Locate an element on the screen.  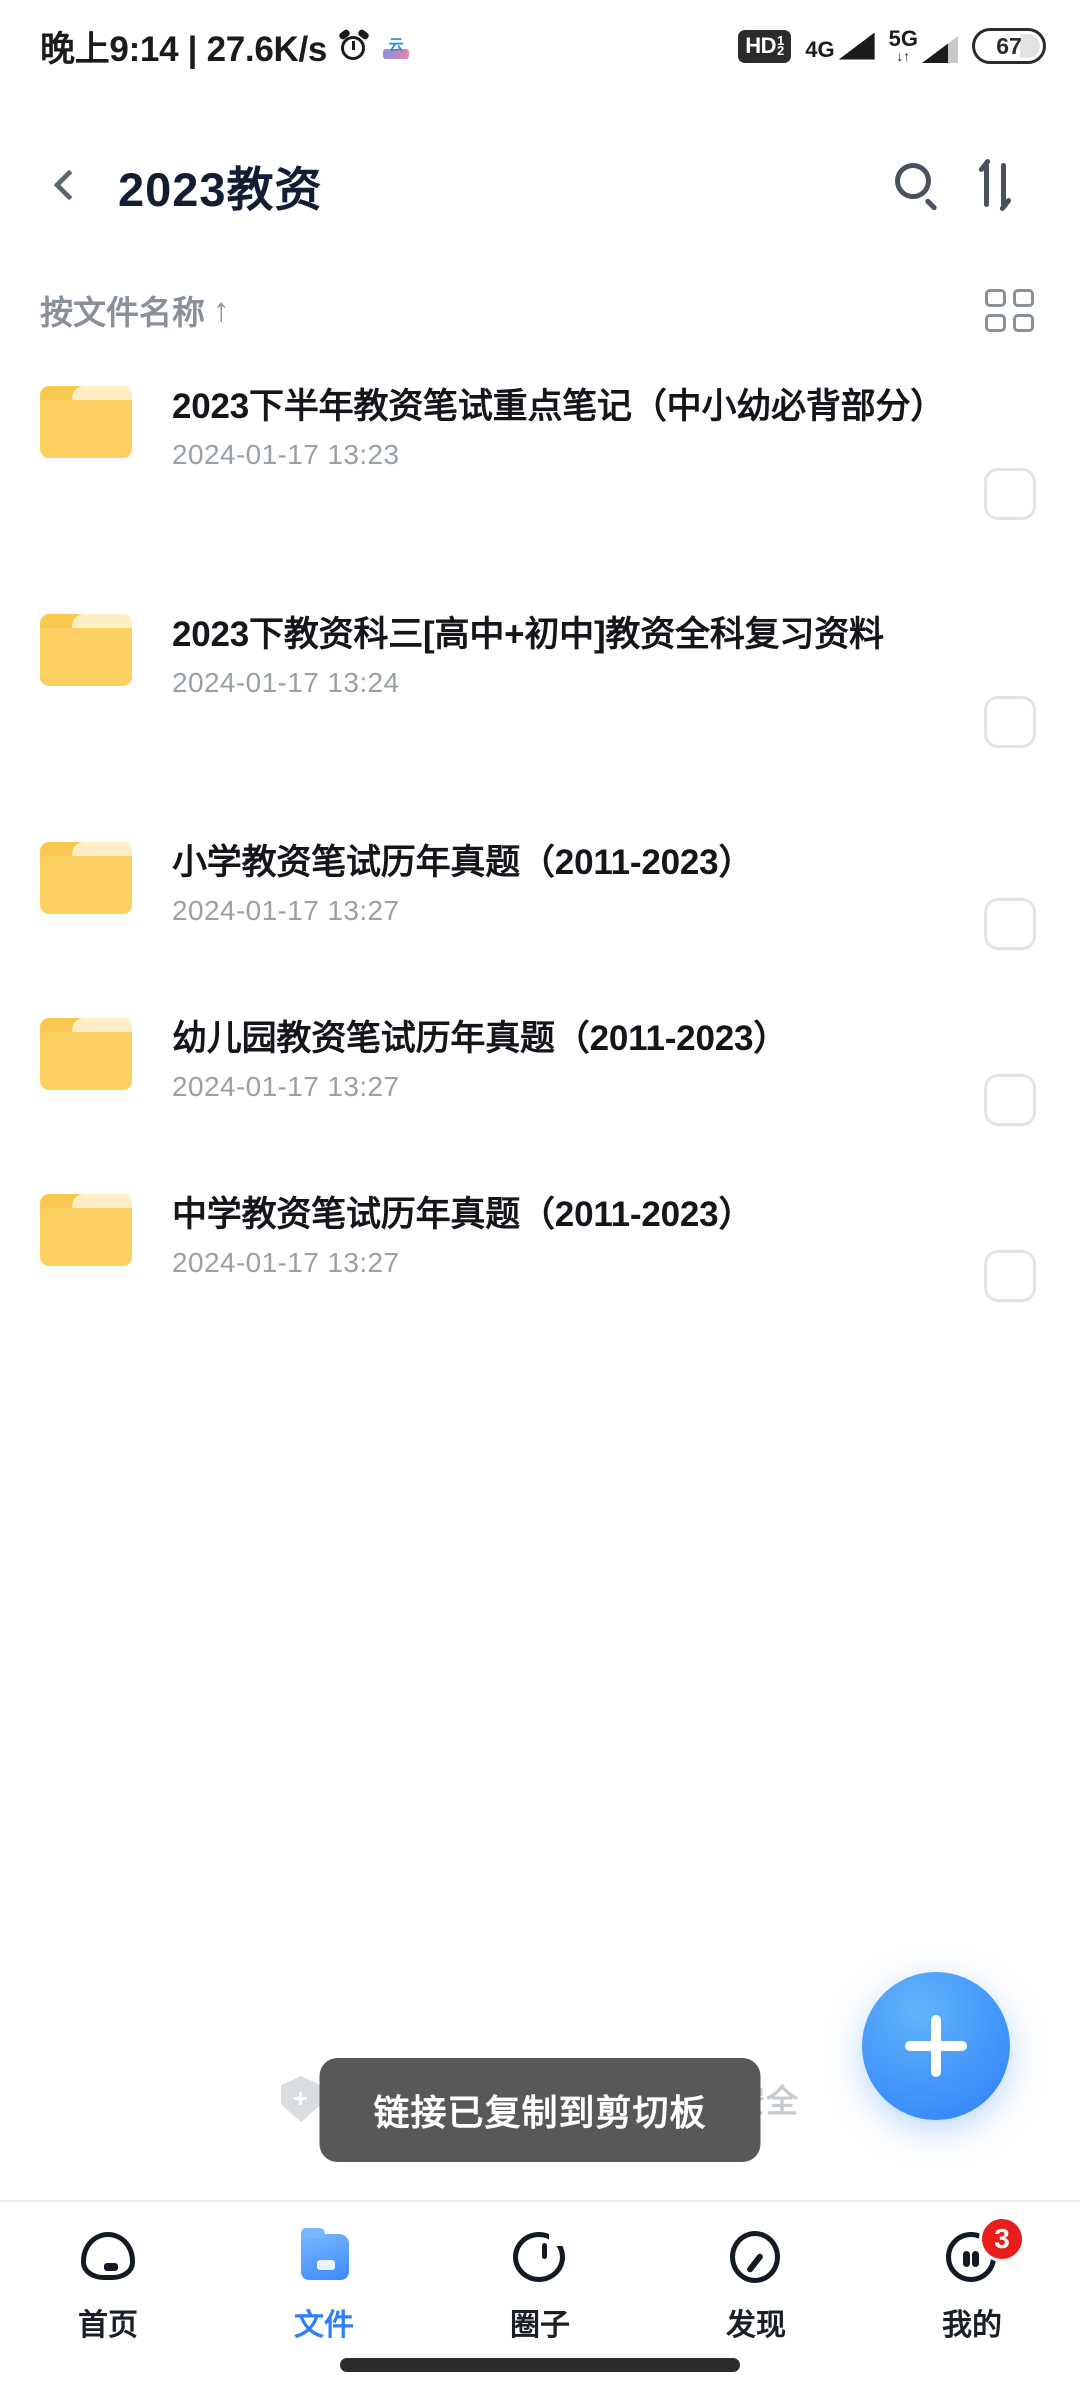
face-icon: 3 is located at coordinates (983, 2251).